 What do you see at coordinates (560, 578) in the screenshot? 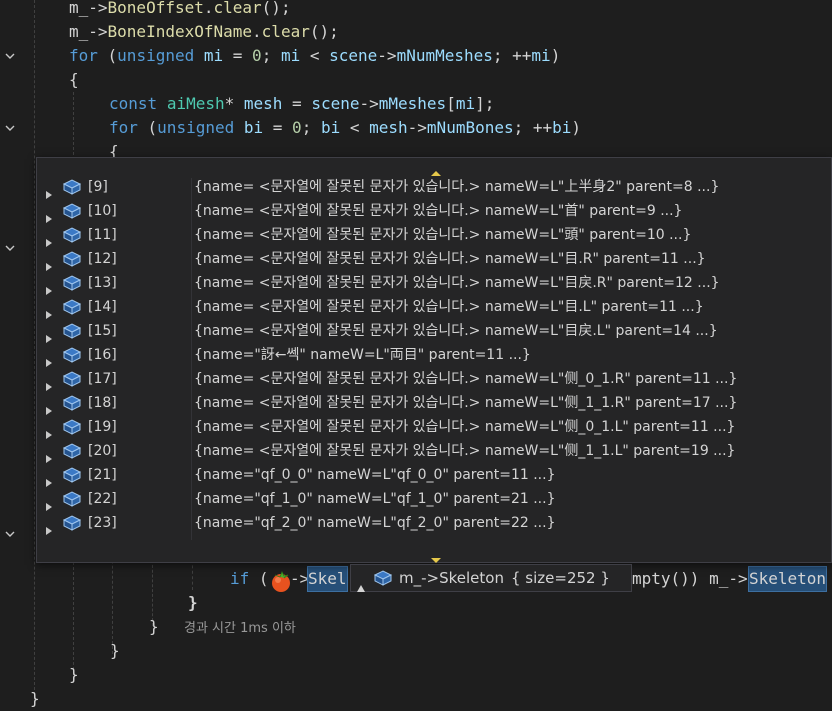
I see `size-text: { size=252 }` at bounding box center [560, 578].